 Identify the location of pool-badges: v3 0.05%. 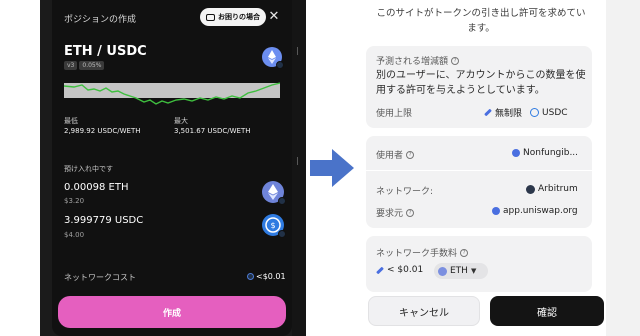
(84, 65).